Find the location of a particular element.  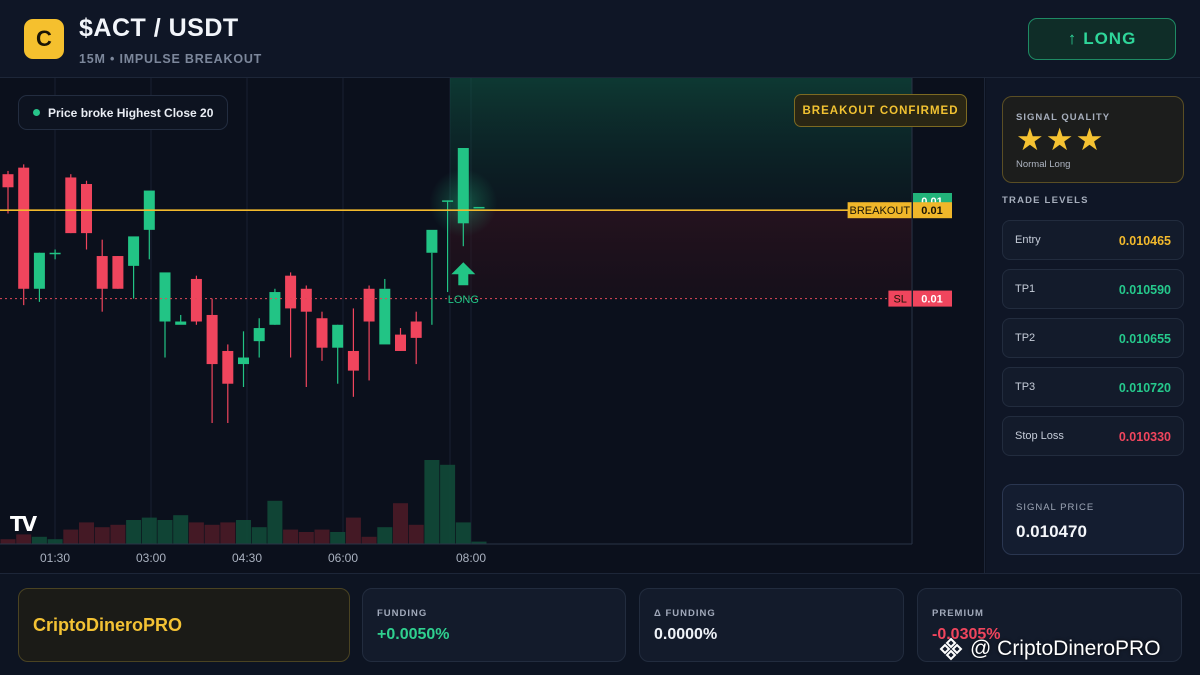

long-button-label: LONG is located at coordinates (1110, 38).